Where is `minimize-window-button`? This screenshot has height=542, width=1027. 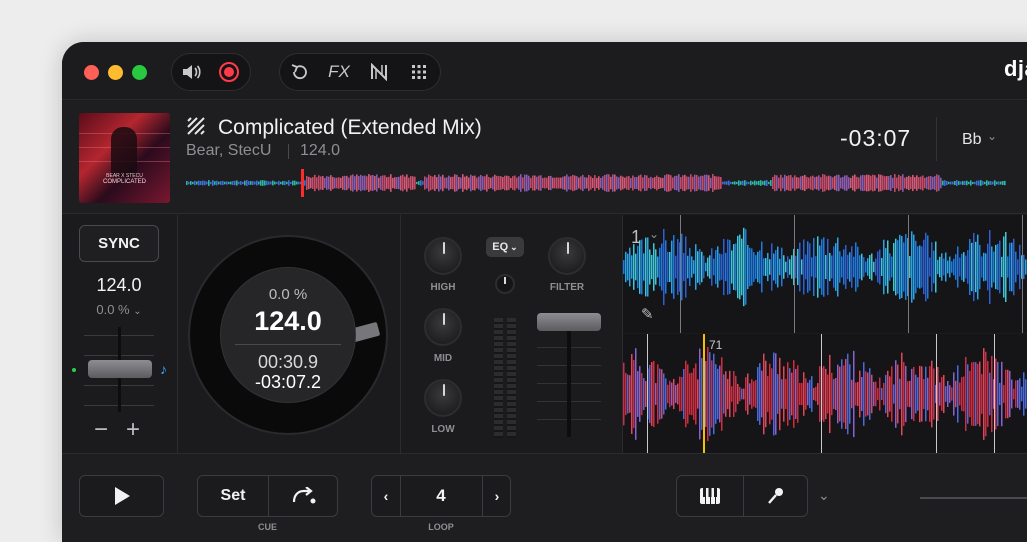 minimize-window-button is located at coordinates (115, 72).